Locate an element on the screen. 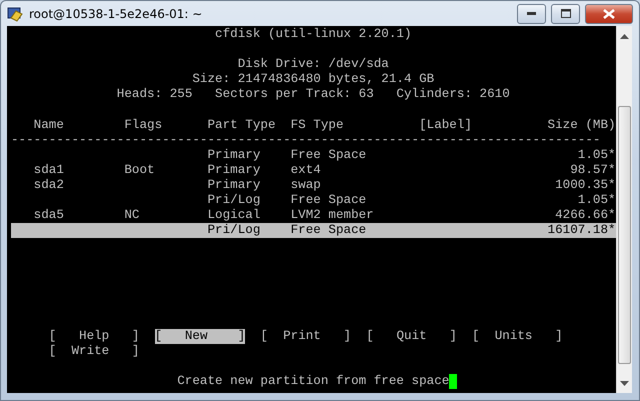 Image resolution: width=640 pixels, height=401 pixels. partition-row: Pri/Log Free Space 1.05* is located at coordinates (313, 200).